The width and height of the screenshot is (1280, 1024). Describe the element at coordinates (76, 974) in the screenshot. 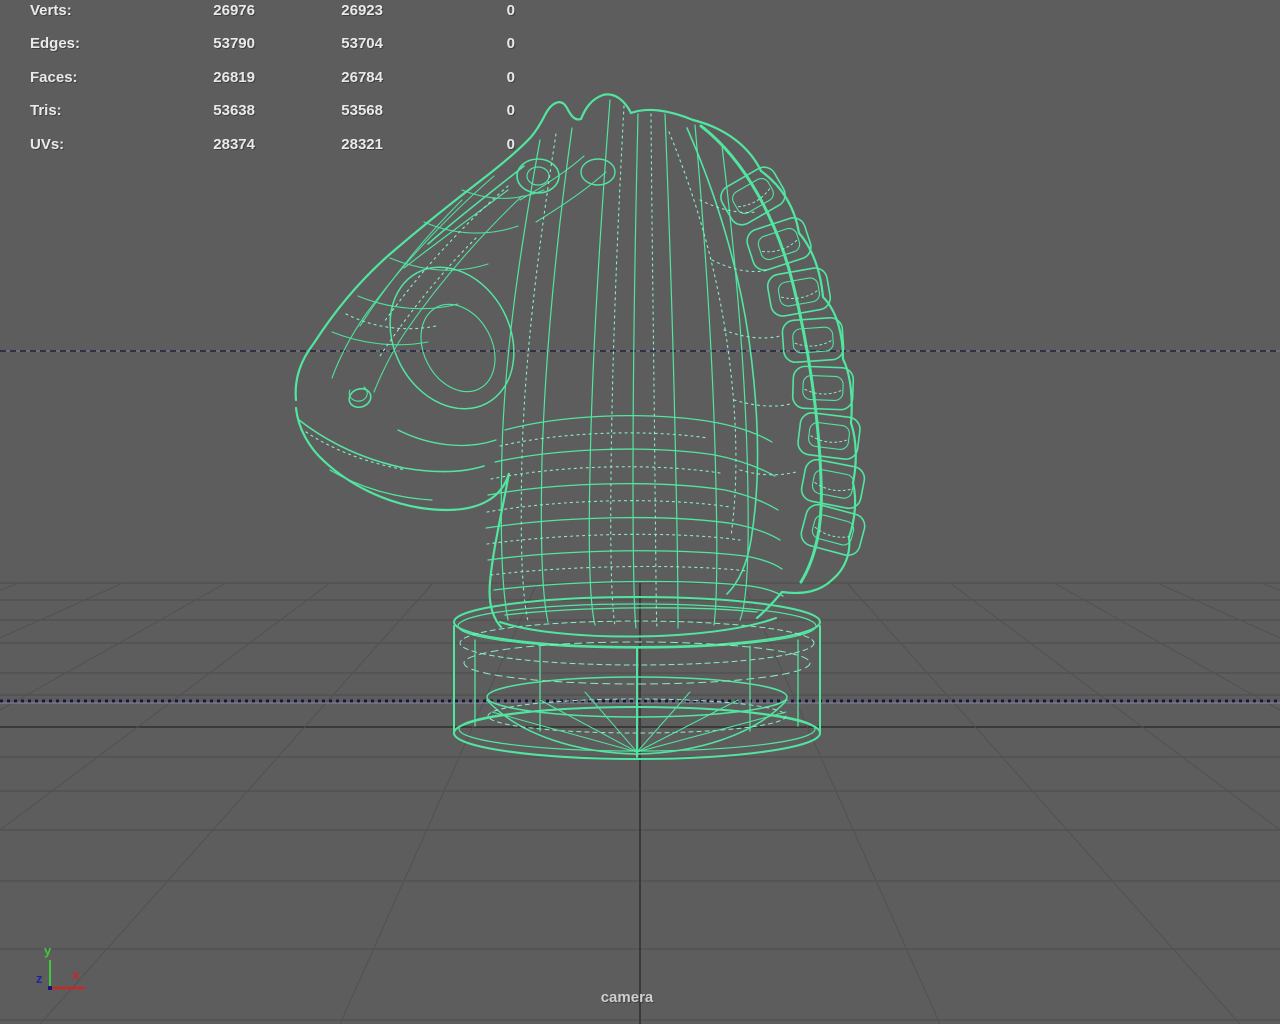

I see `x-axis-label: x` at that location.